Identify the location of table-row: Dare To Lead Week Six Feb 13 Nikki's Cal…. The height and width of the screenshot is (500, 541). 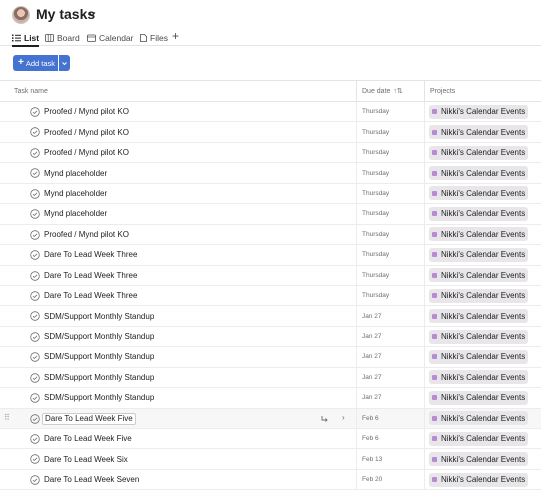
(270, 459).